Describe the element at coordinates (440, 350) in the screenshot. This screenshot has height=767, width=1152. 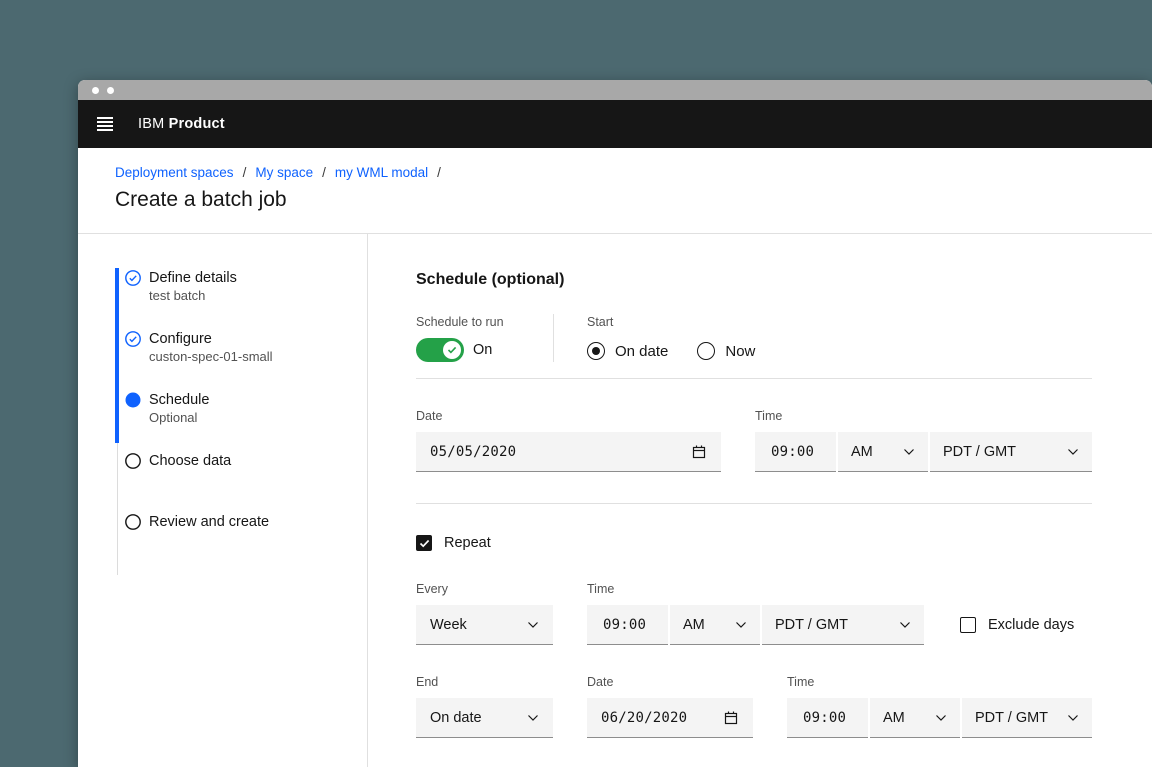
I see `schedule-to-run-toggle` at that location.